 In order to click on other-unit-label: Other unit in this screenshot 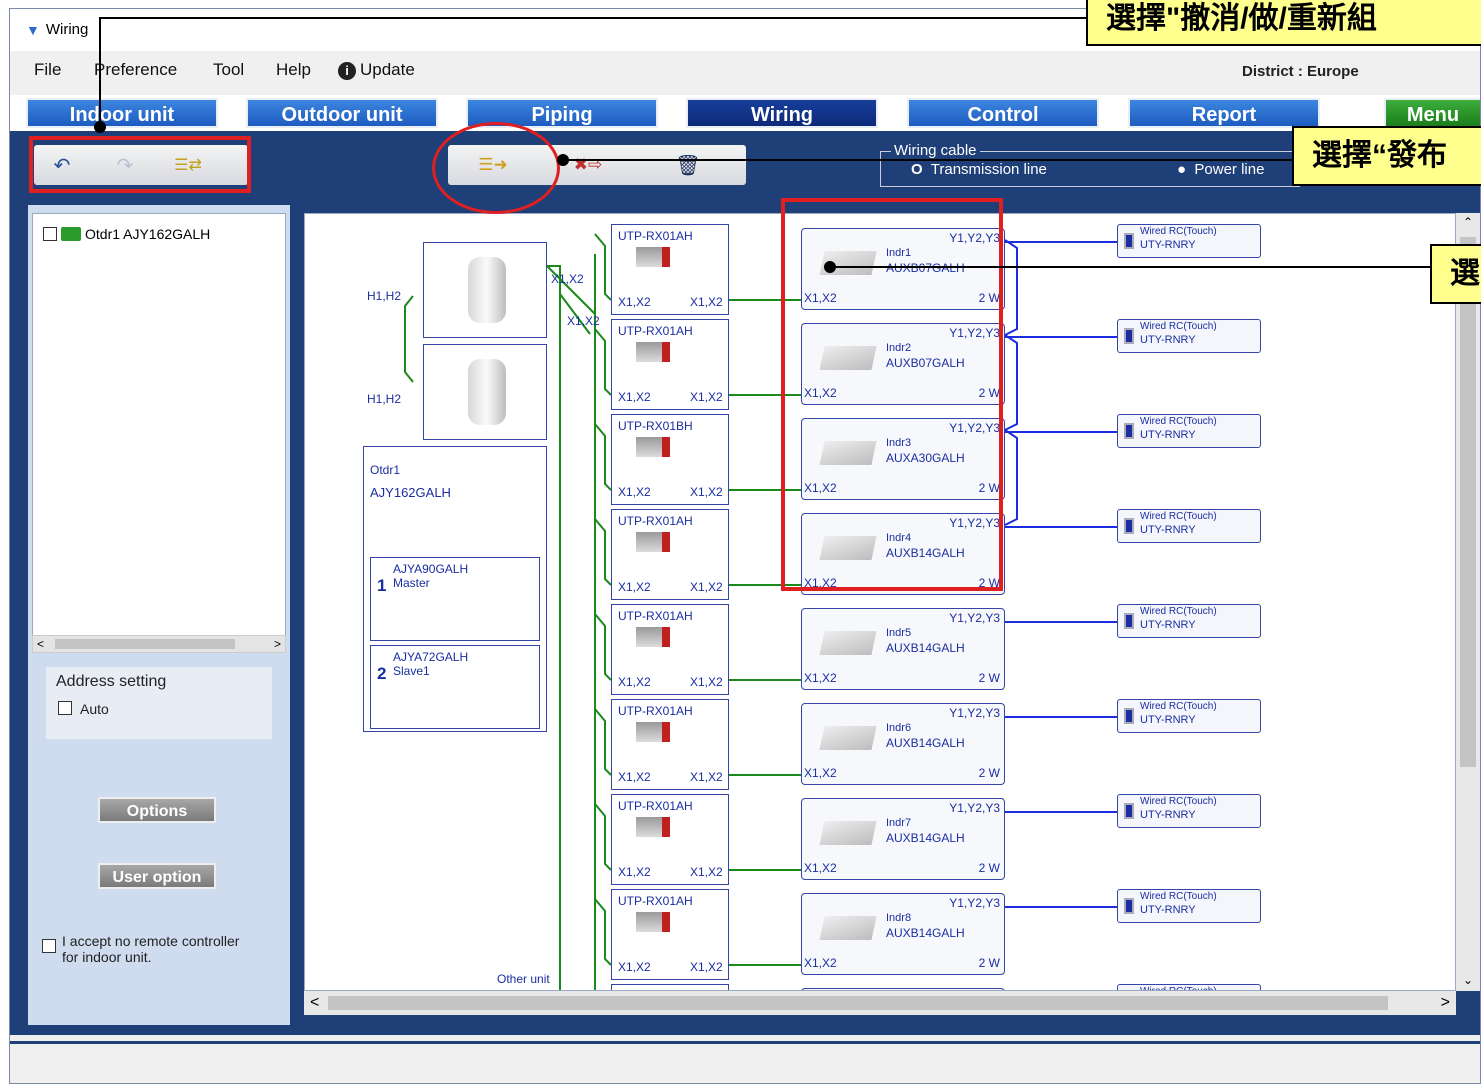, I will do `click(523, 979)`.